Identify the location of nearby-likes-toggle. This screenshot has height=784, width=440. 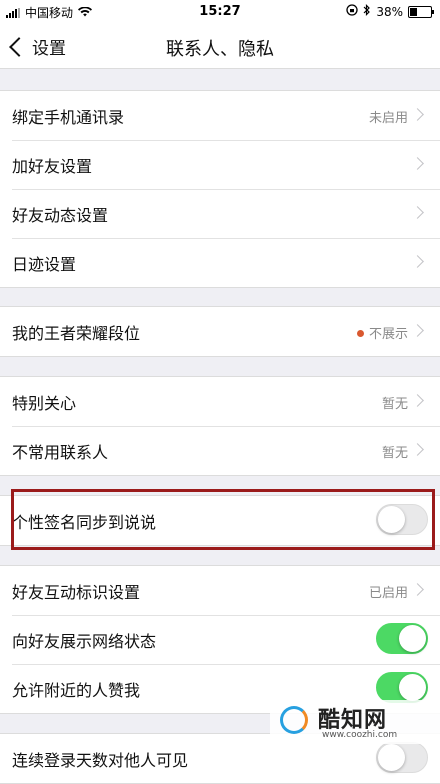
(402, 687).